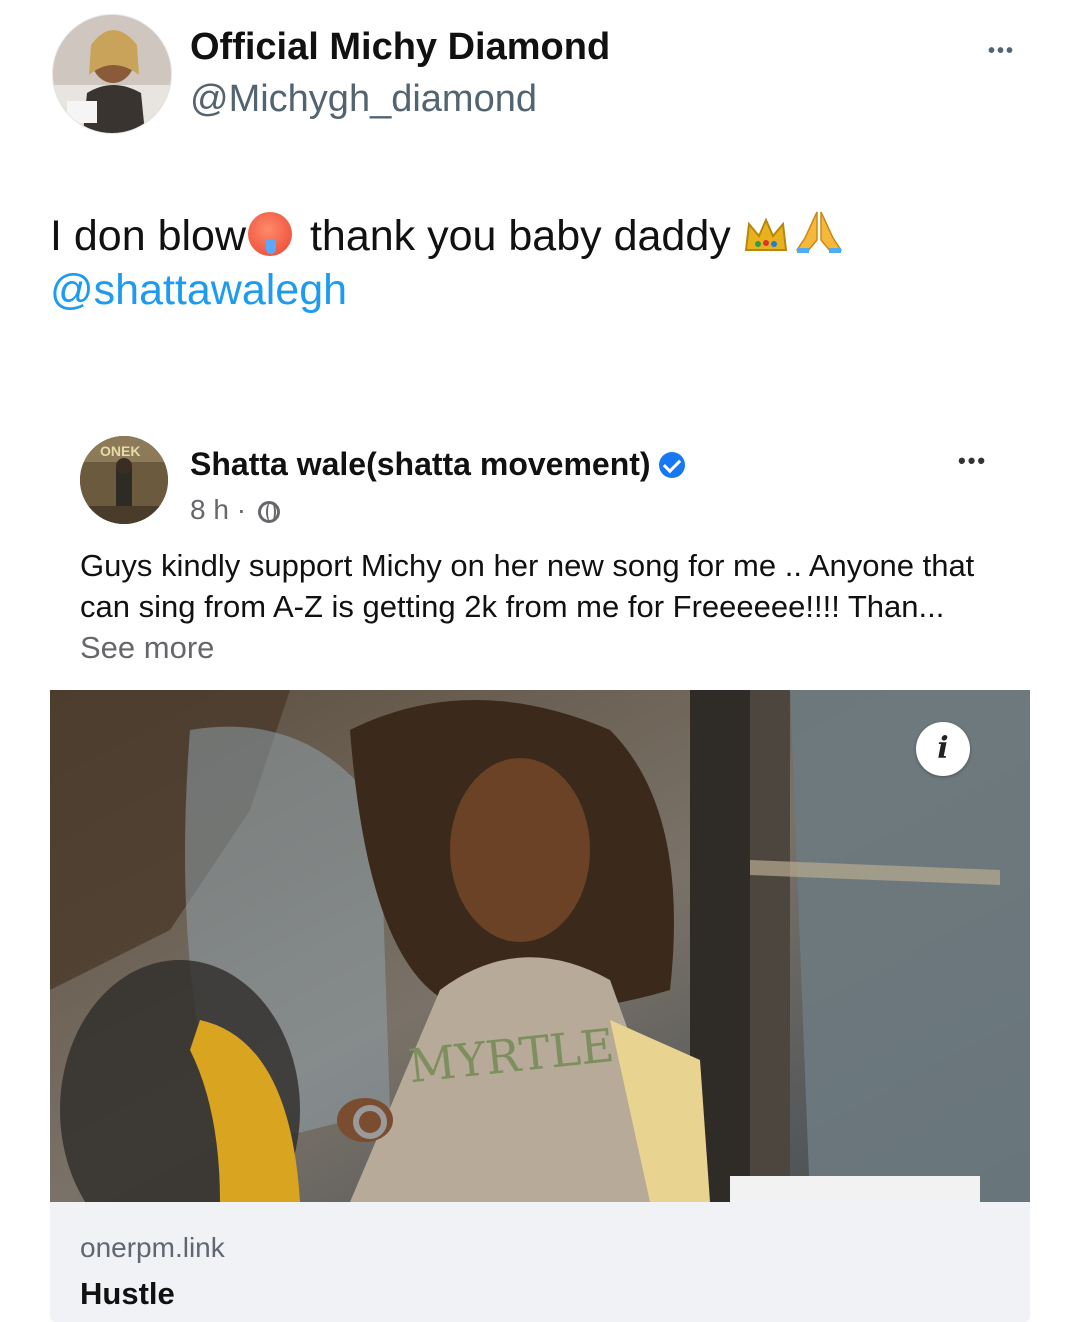  Describe the element at coordinates (943, 749) in the screenshot. I see `info-icon: i` at that location.